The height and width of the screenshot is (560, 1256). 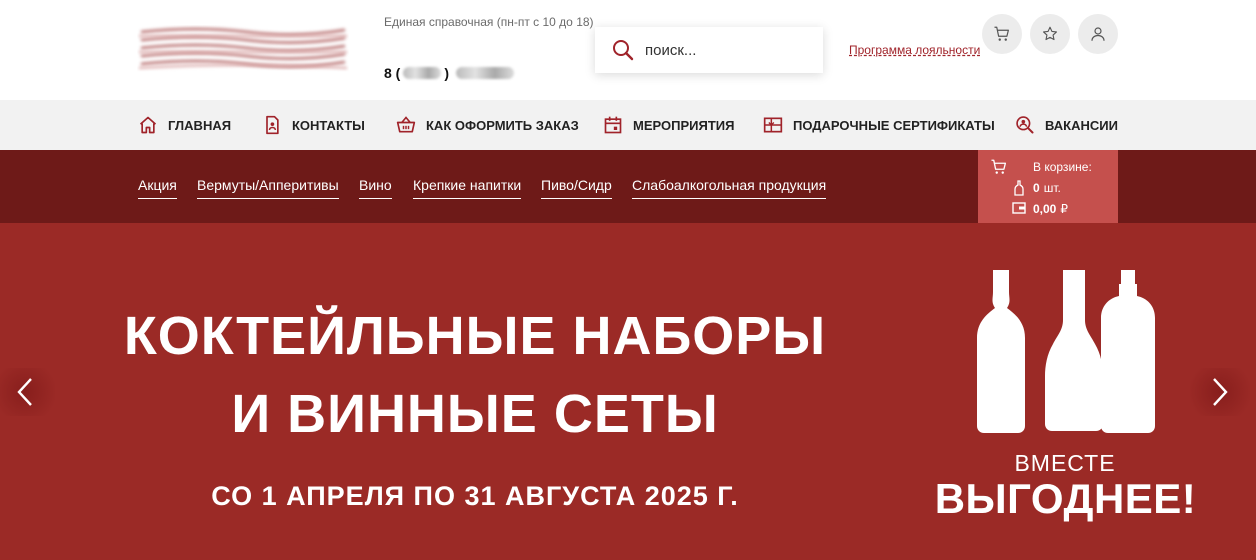 I want to click on category-link: Вино, so click(x=375, y=188).